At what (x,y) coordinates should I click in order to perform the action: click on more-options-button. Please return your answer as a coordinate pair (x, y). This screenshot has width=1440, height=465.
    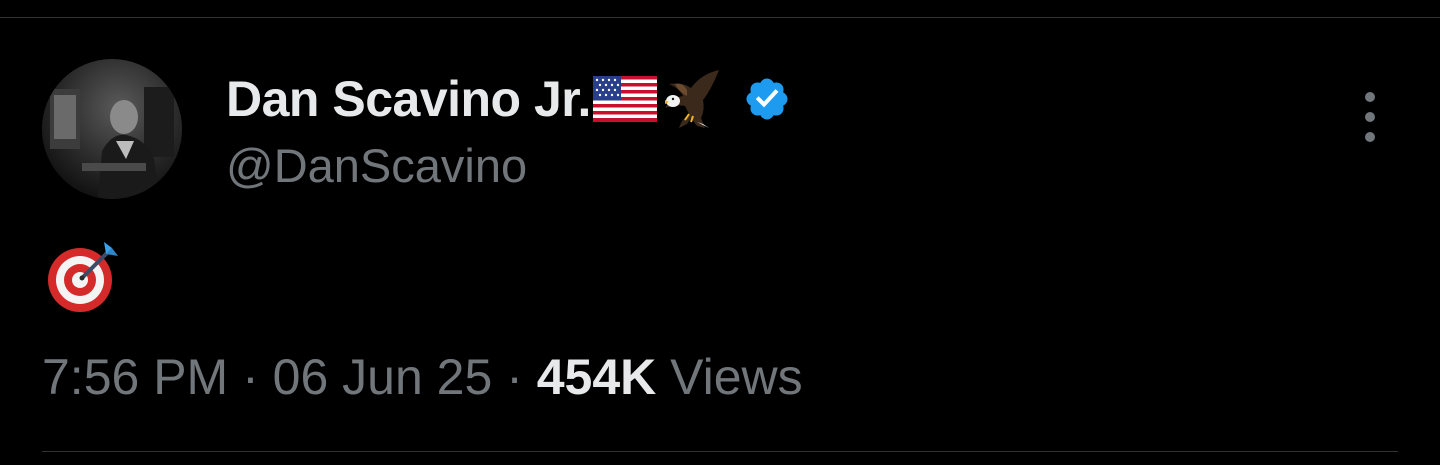
    Looking at the image, I should click on (1370, 117).